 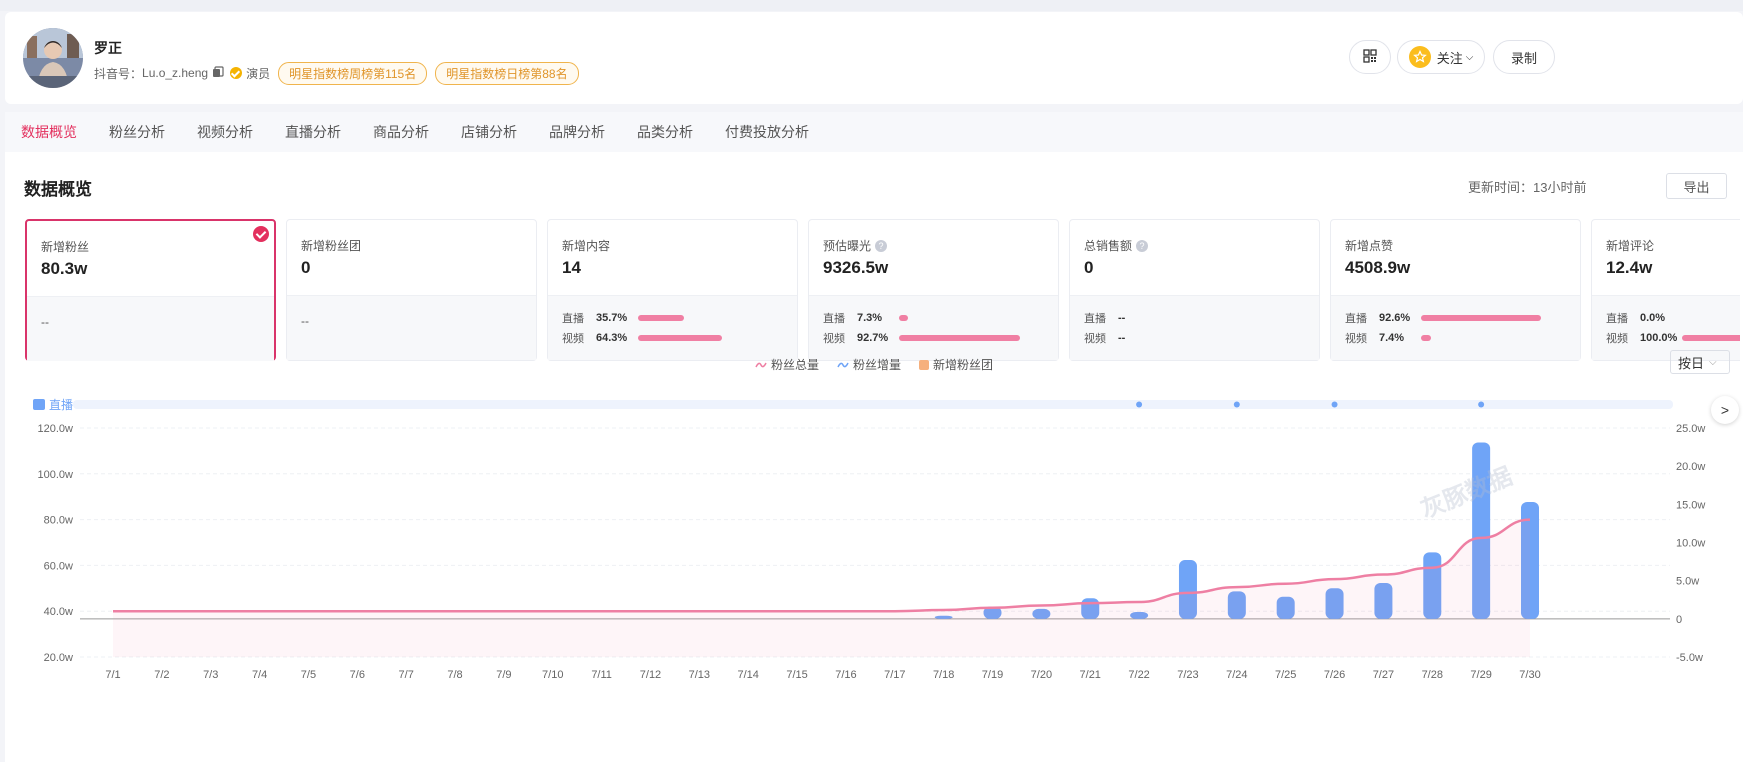 What do you see at coordinates (1690, 429) in the screenshot?
I see `y-right-tick: 25.0w` at bounding box center [1690, 429].